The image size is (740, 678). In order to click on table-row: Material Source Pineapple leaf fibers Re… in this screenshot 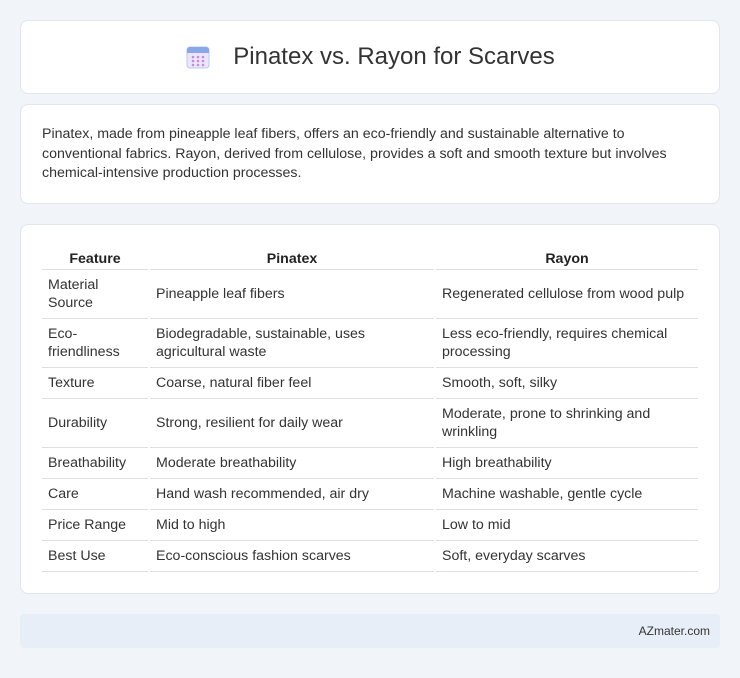, I will do `click(370, 294)`.